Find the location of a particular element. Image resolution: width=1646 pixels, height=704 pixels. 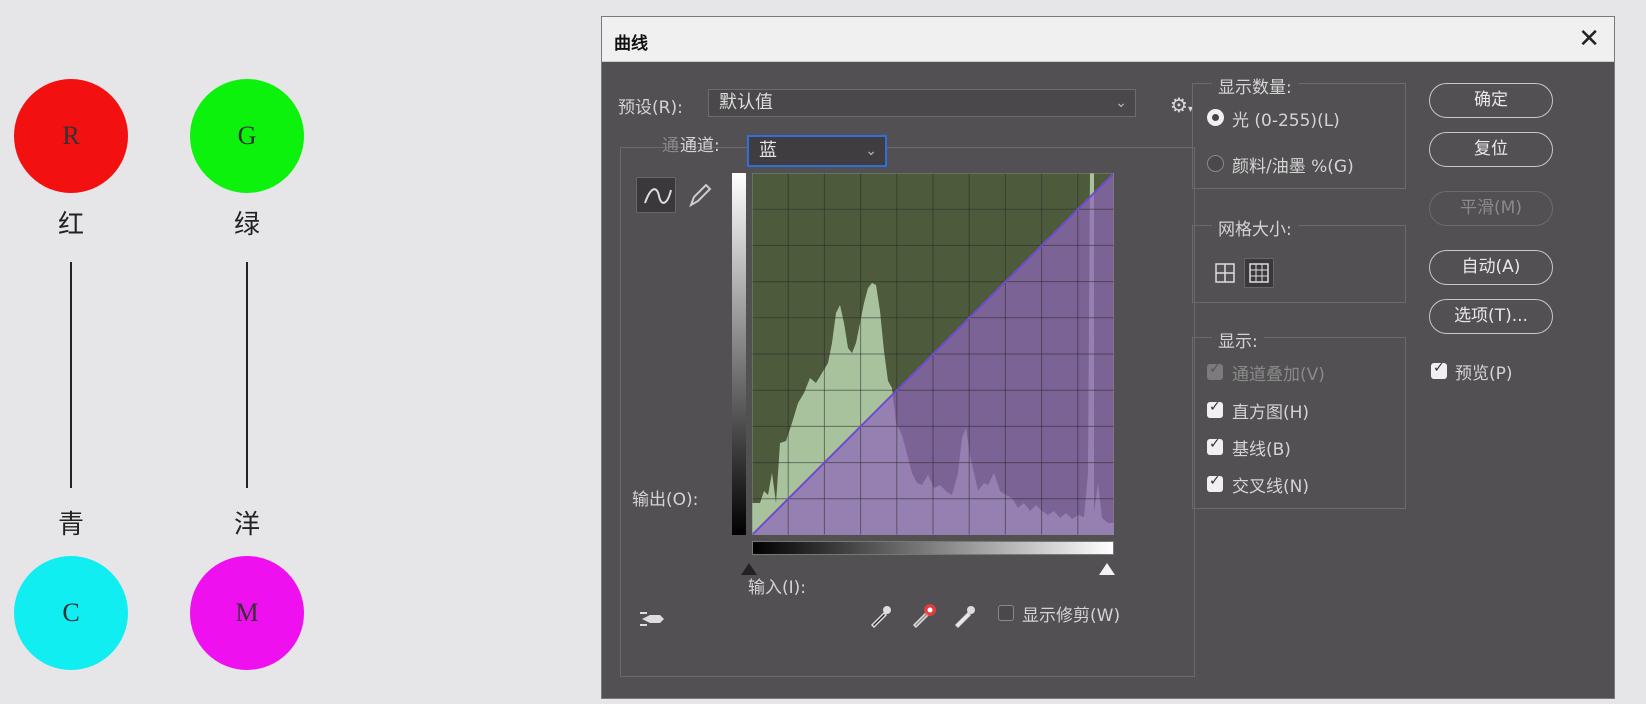

preset-label: 预设(R): is located at coordinates (650, 108).